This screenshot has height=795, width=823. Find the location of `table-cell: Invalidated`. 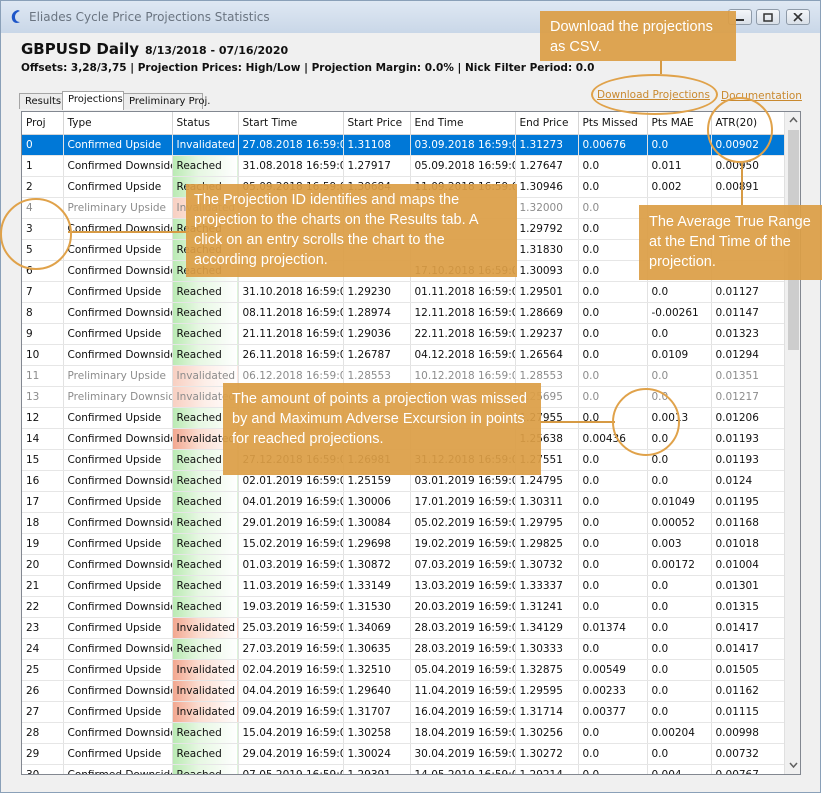

table-cell: Invalidated is located at coordinates (205, 145).